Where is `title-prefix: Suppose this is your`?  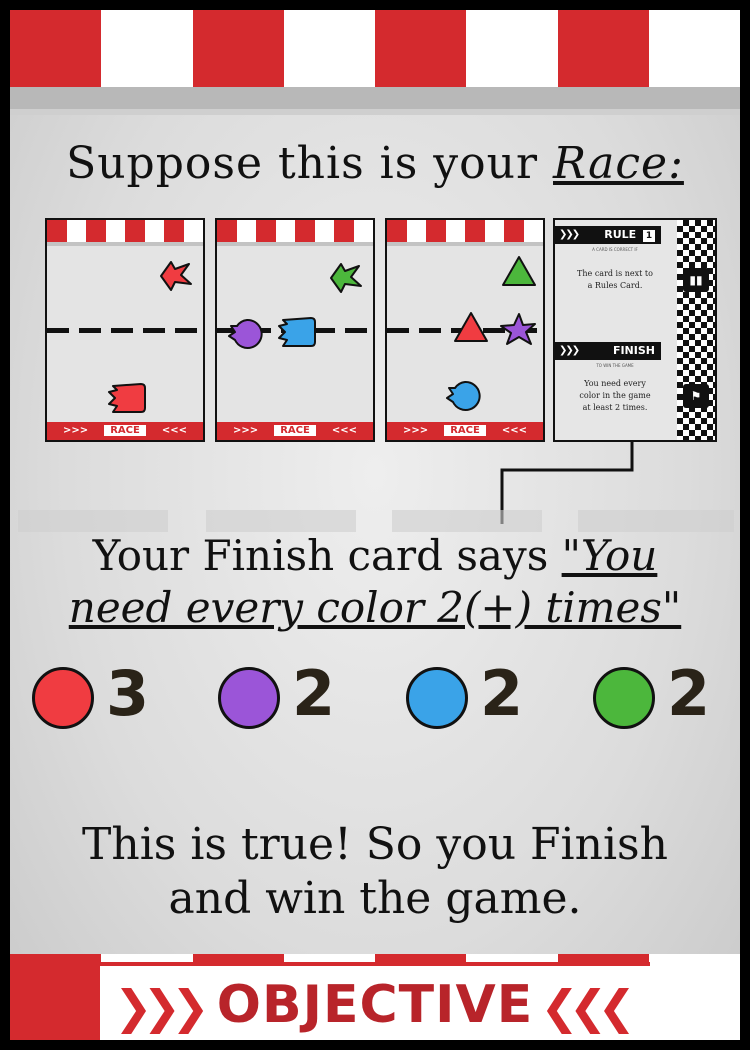 title-prefix: Suppose this is your is located at coordinates (302, 163).